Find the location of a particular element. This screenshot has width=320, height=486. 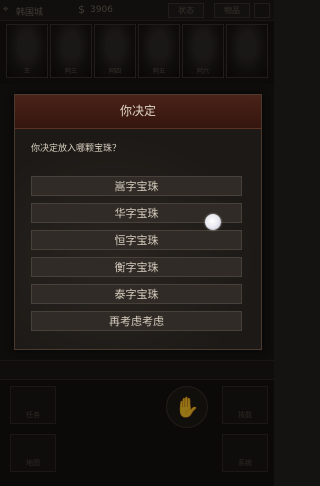

dialog-question: 你决定放入哪颗宝珠？ is located at coordinates (76, 149).